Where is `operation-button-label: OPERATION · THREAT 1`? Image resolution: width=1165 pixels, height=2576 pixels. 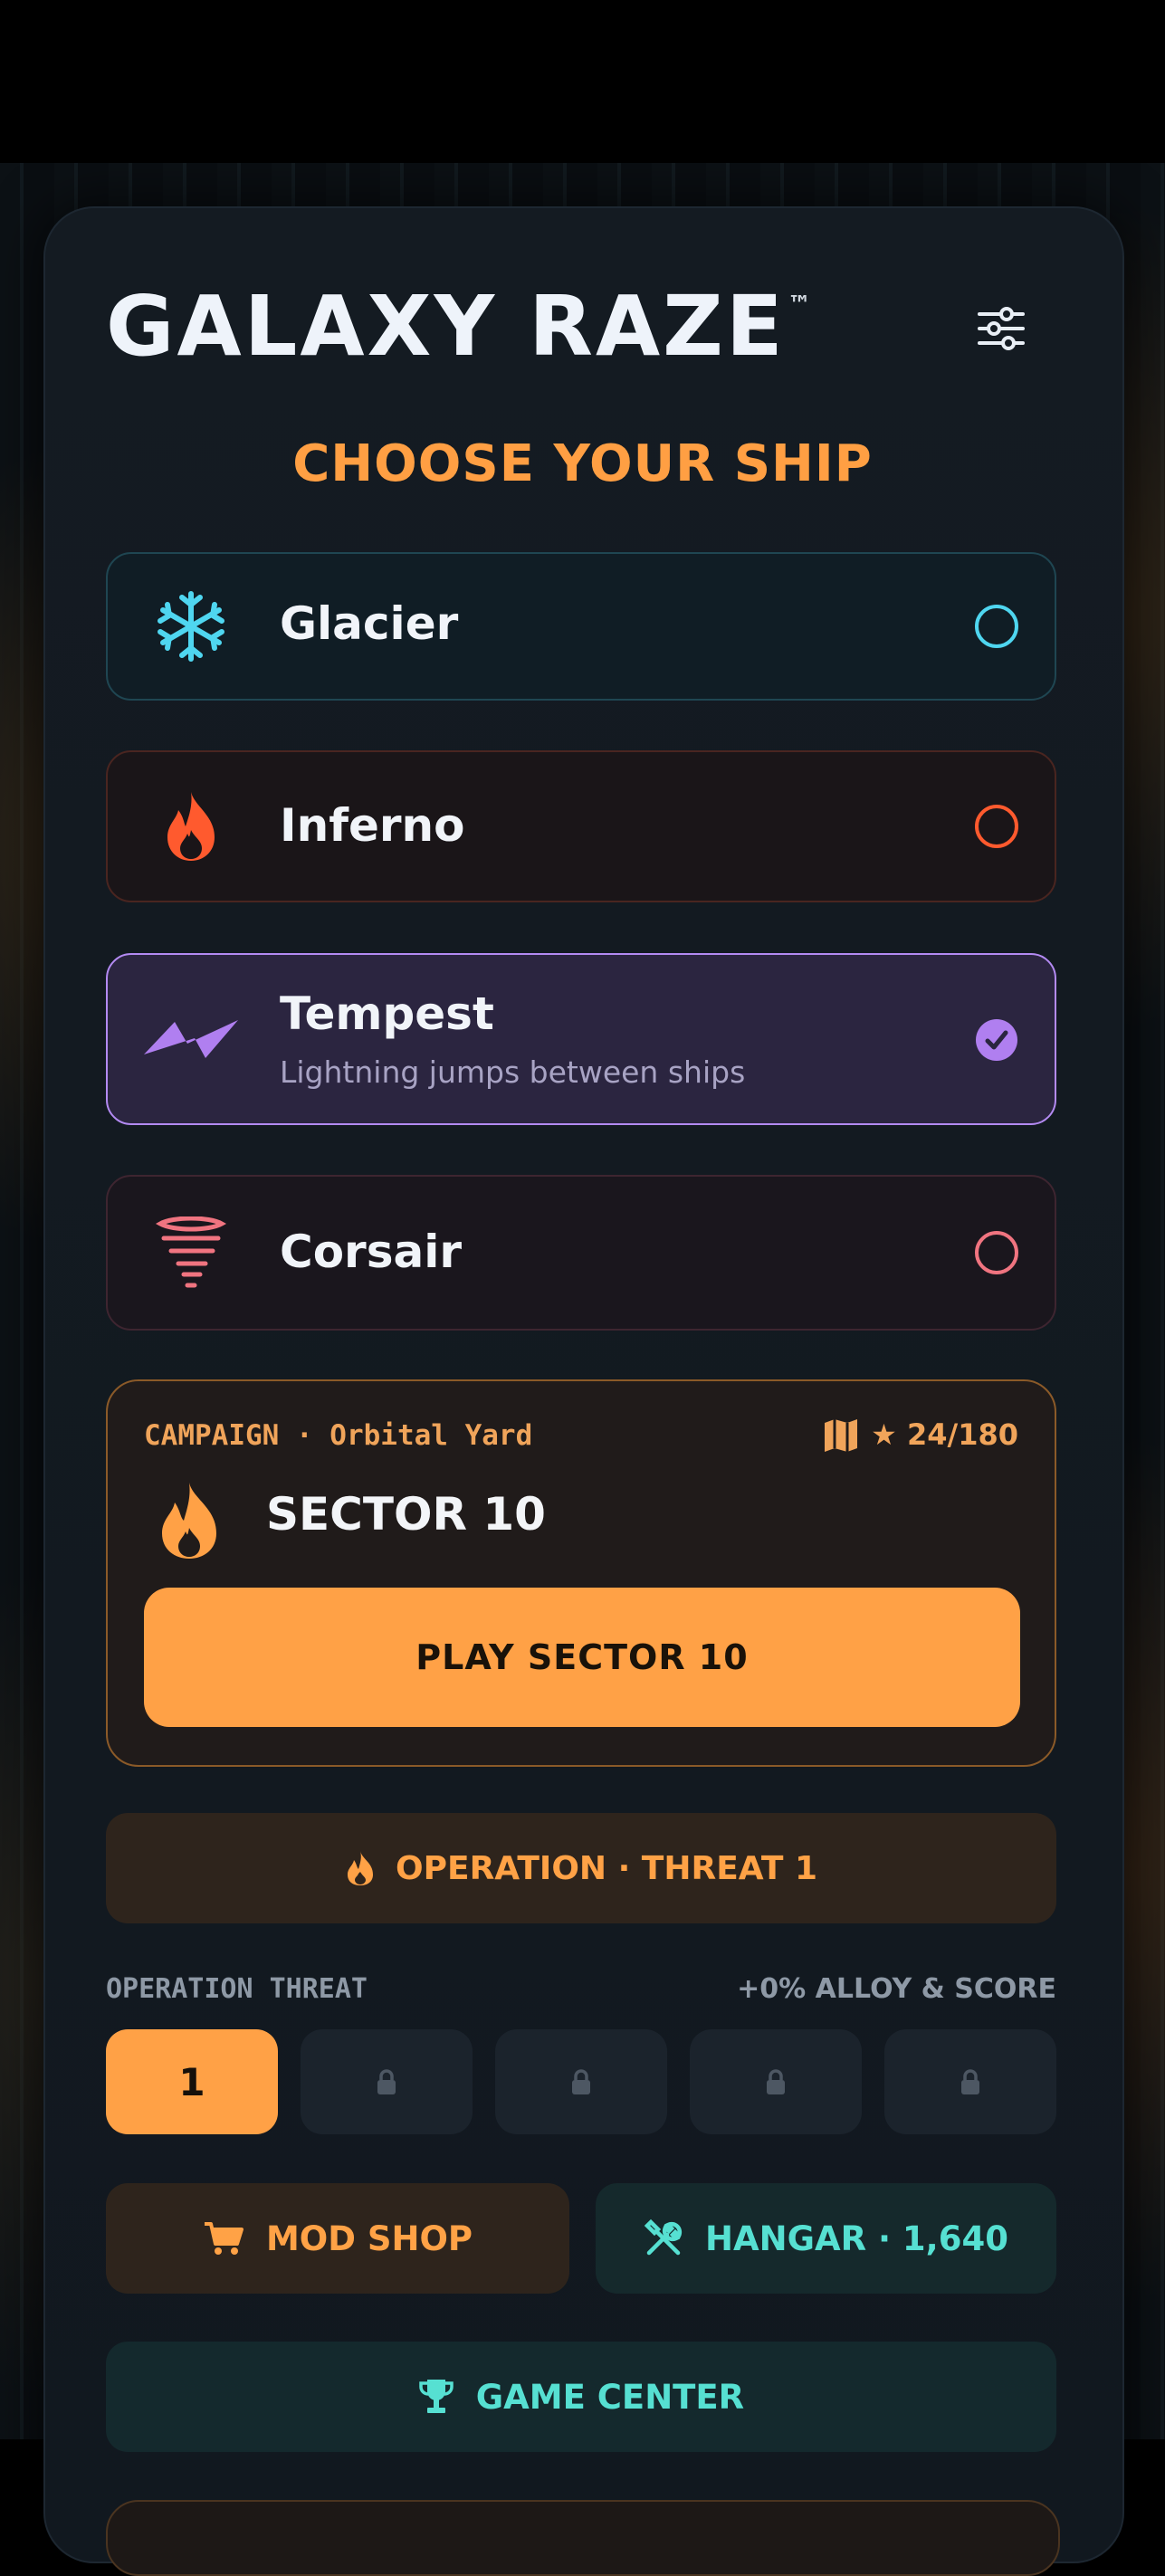 operation-button-label: OPERATION · THREAT 1 is located at coordinates (606, 1868).